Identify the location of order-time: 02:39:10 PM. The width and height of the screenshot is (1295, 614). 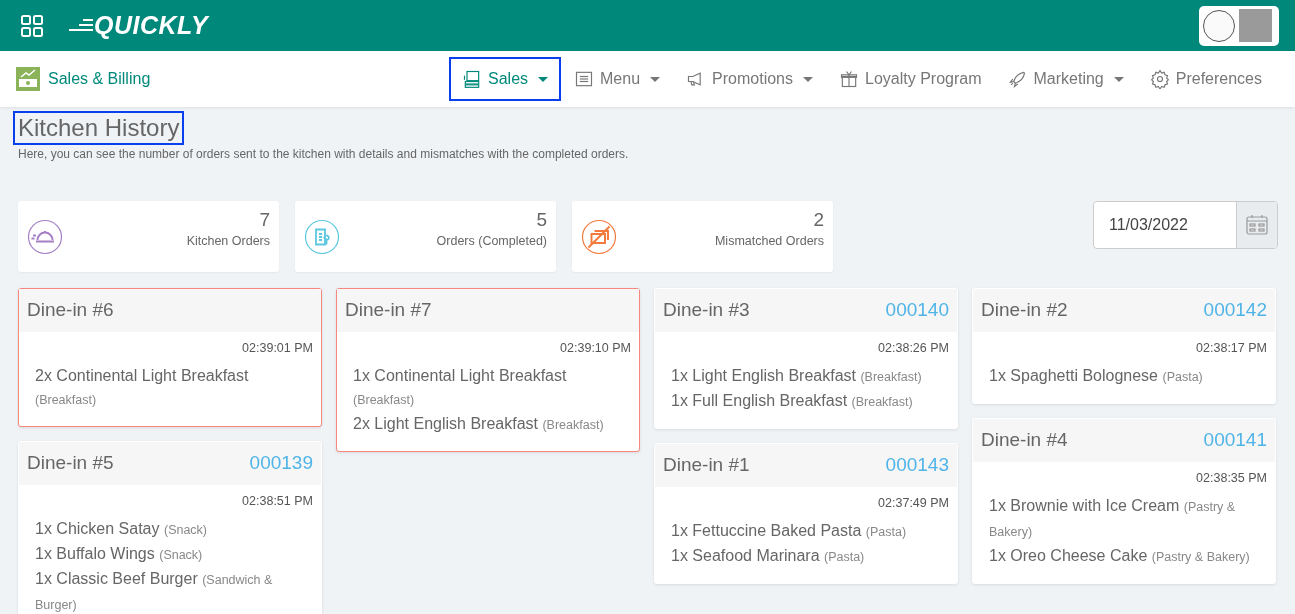
(595, 348).